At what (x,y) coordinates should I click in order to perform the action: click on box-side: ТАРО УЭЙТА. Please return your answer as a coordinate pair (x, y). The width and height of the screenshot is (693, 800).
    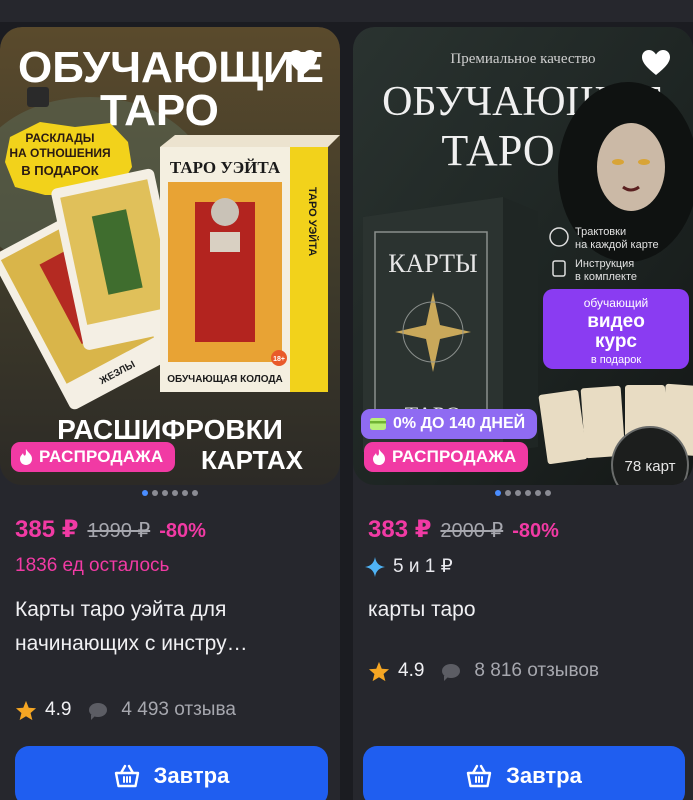
    Looking at the image, I should click on (312, 221).